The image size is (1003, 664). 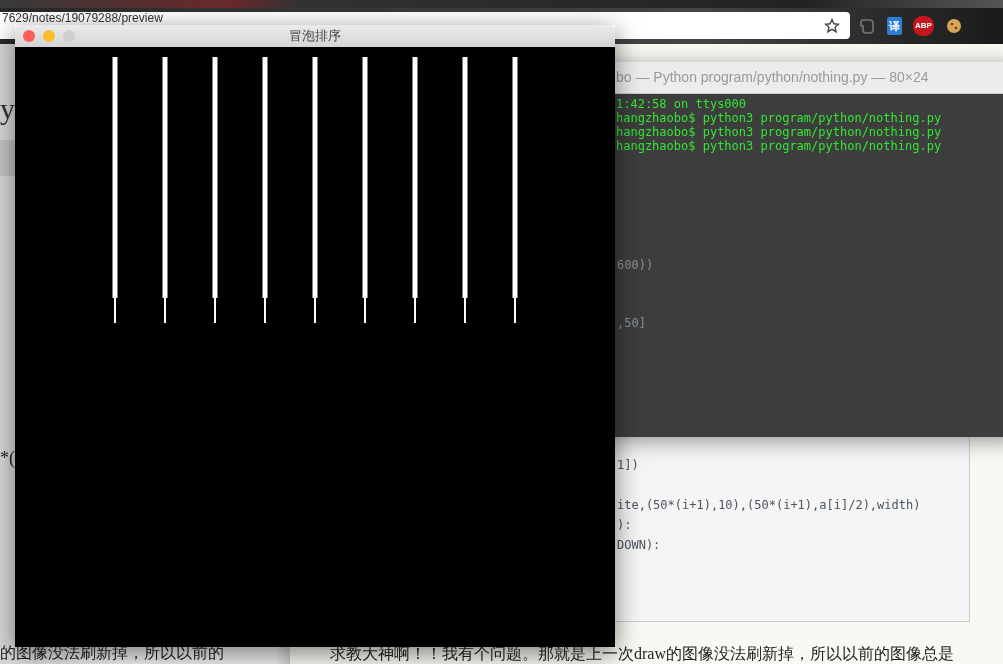 I want to click on terminal-line: 1:42:58 on ttys000, so click(x=682, y=104).